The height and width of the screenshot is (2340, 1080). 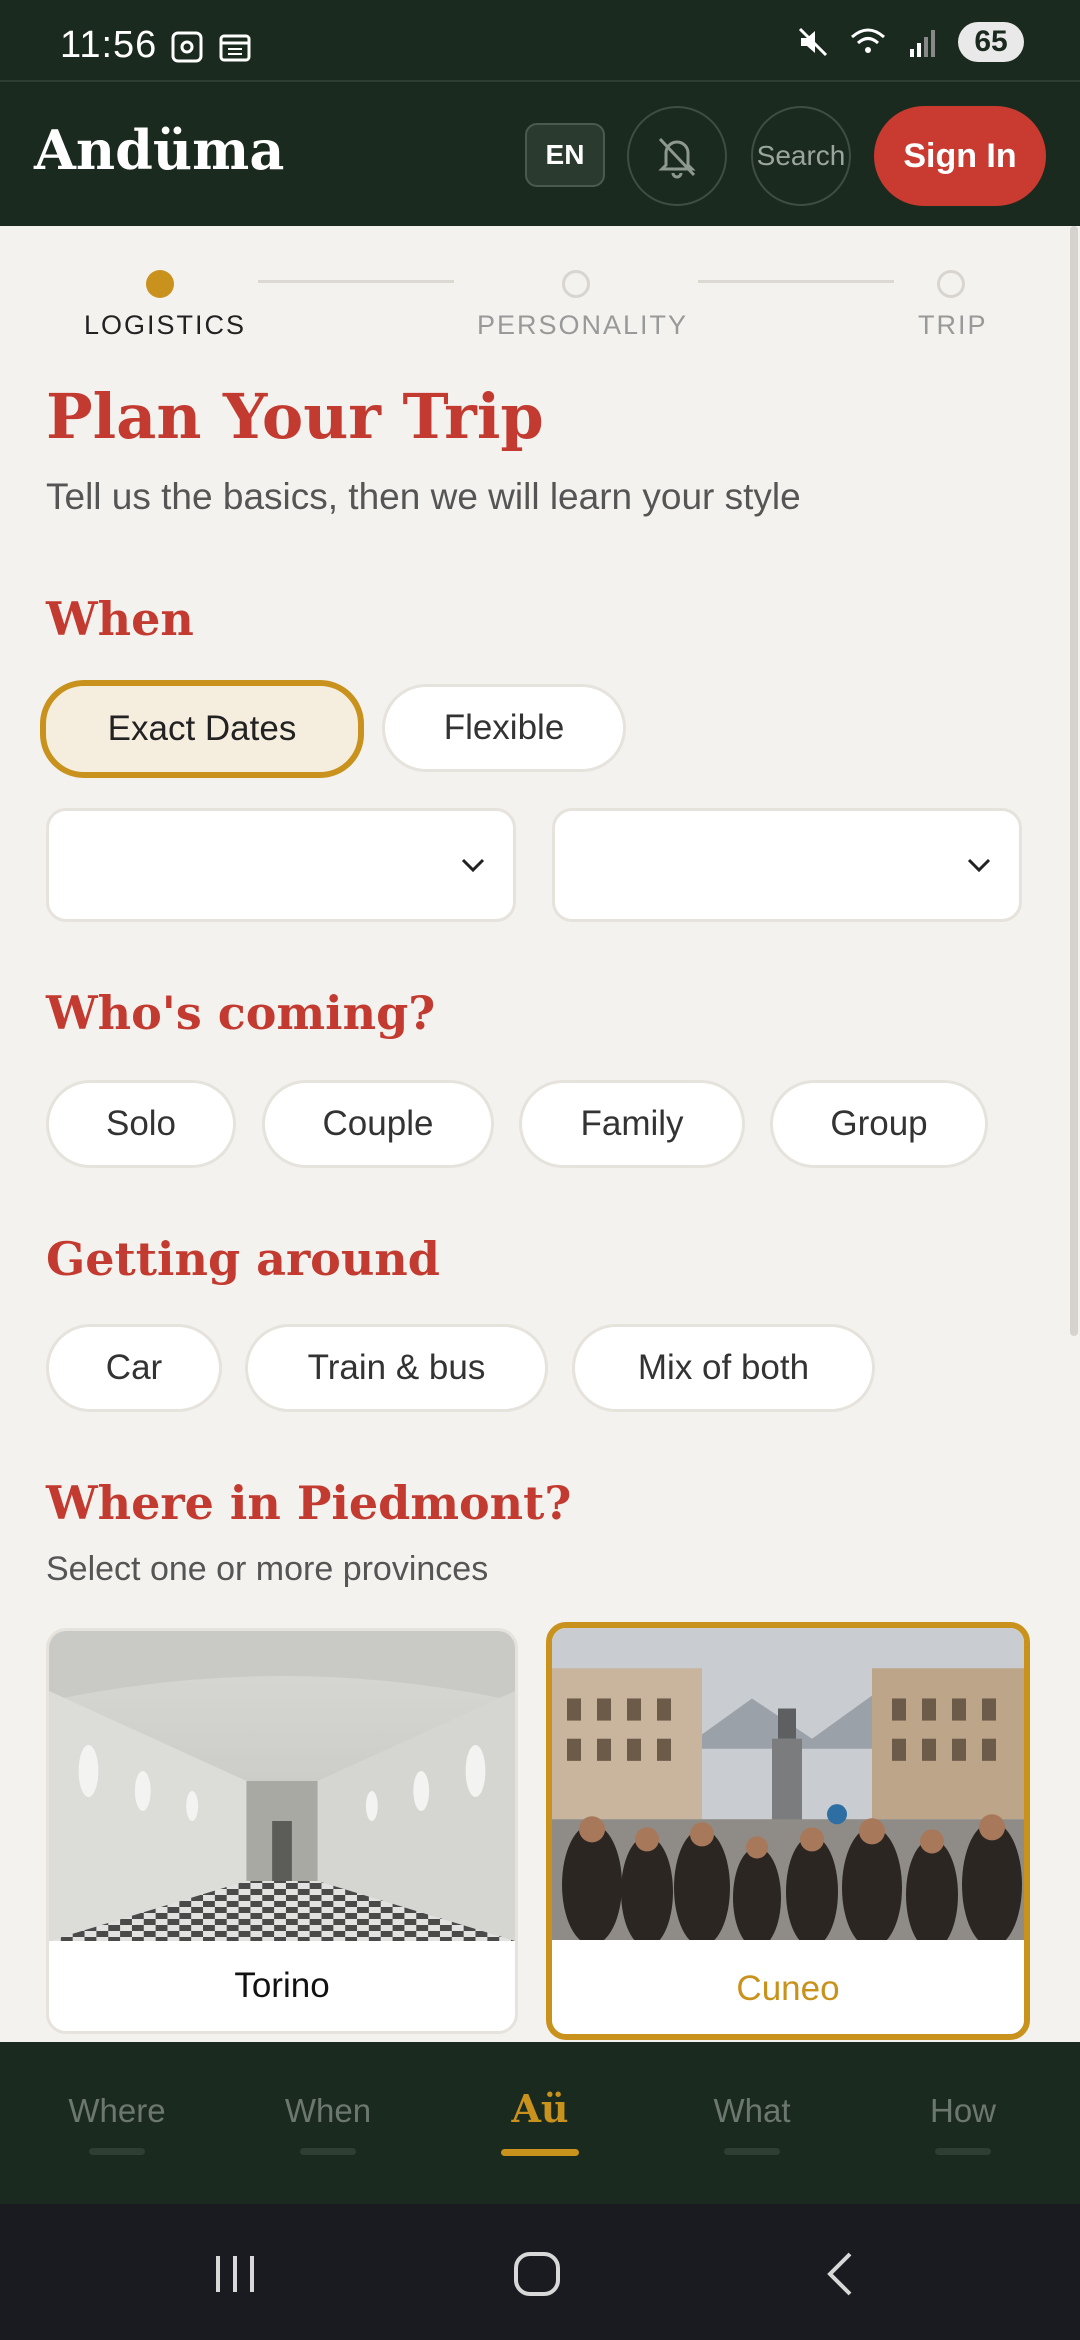 I want to click on province-card-cuneo: Cuneo, so click(x=788, y=1831).